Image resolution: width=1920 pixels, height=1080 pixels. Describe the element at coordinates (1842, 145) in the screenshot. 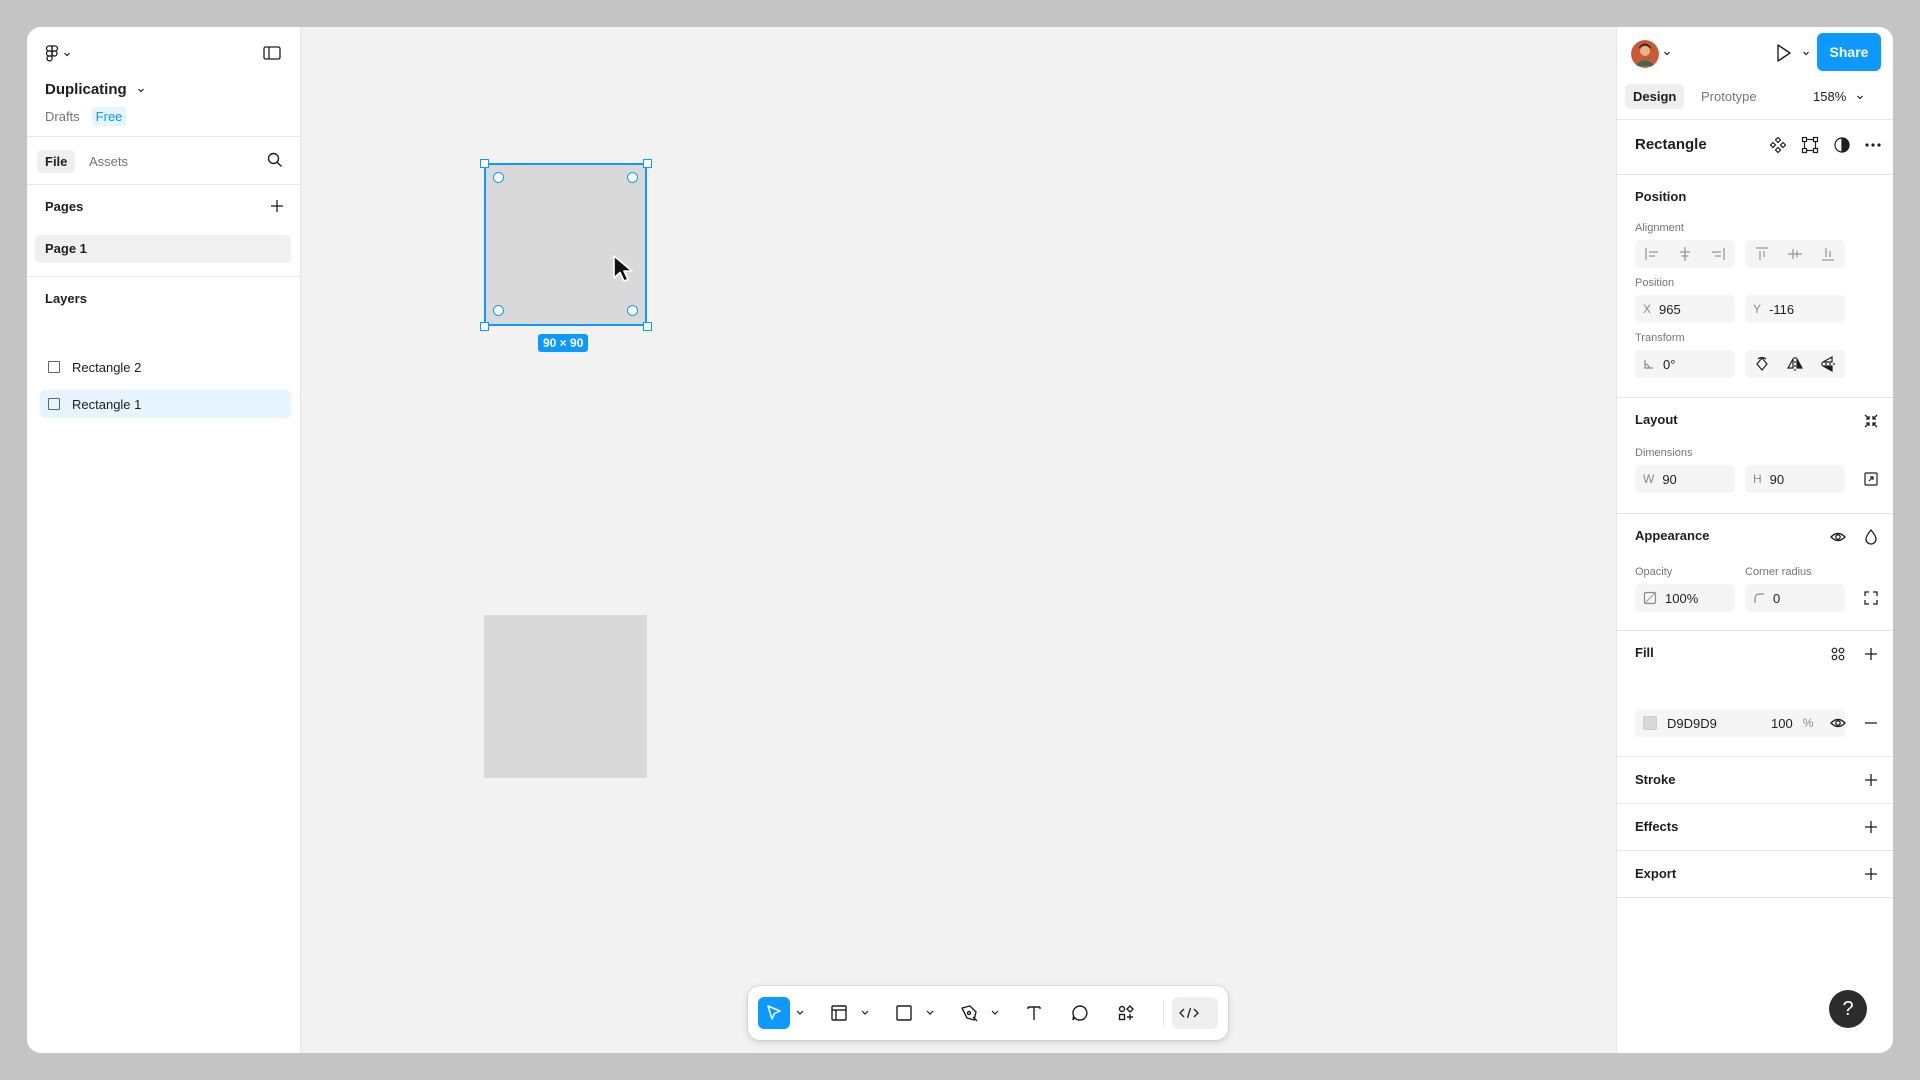

I see `mask-button` at that location.